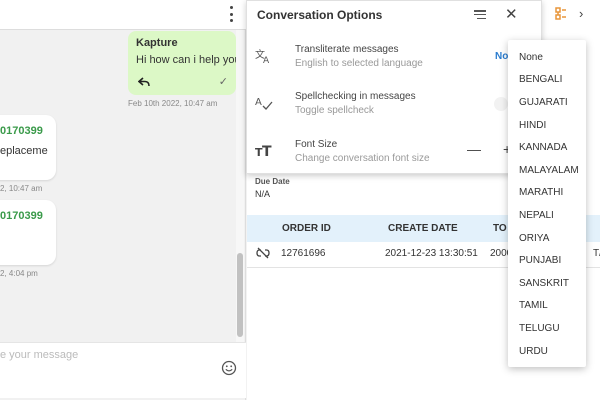 Image resolution: width=600 pixels, height=400 pixels. I want to click on incoming-message: 0170399, so click(28, 232).